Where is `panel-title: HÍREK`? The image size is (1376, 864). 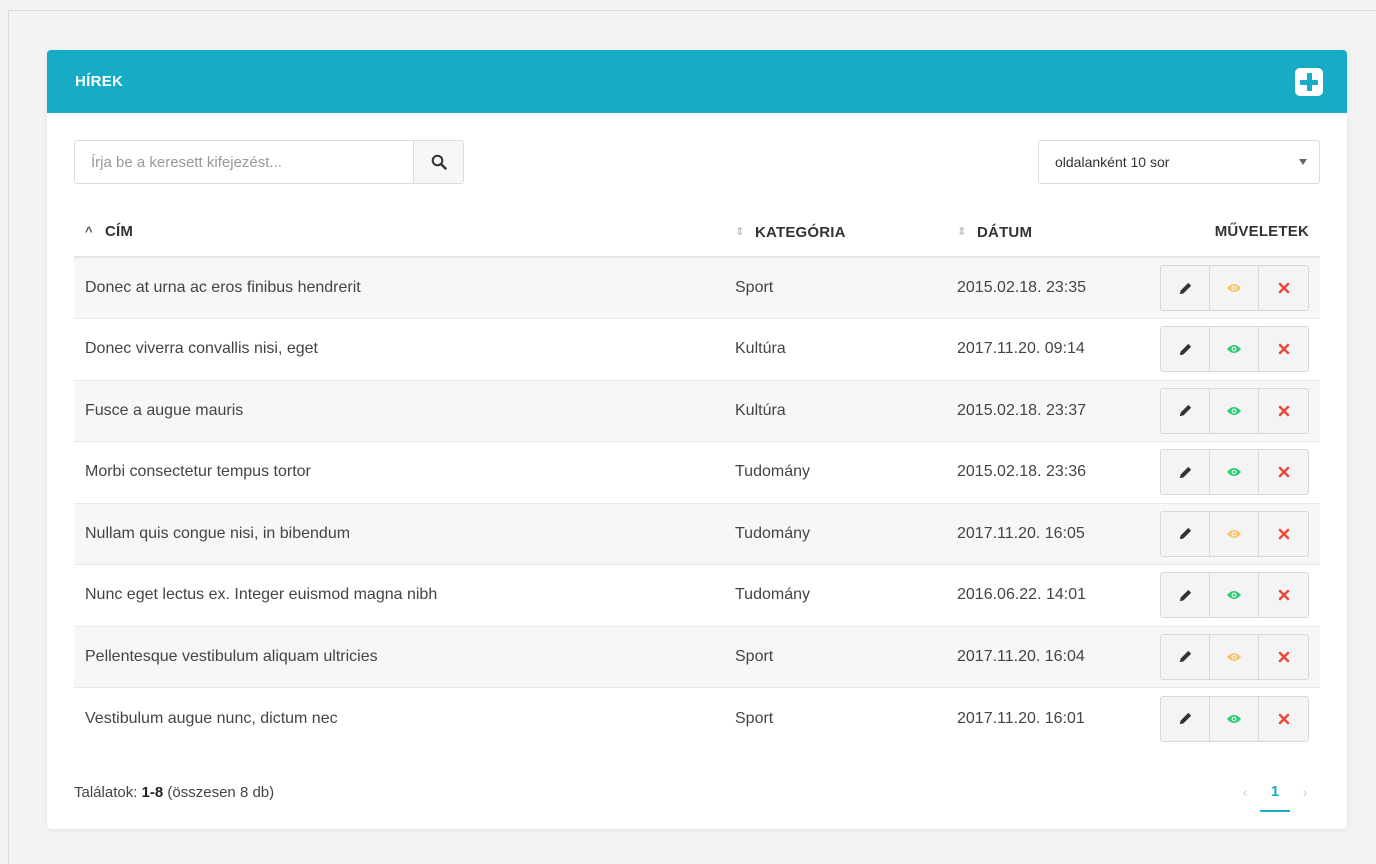 panel-title: HÍREK is located at coordinates (99, 81).